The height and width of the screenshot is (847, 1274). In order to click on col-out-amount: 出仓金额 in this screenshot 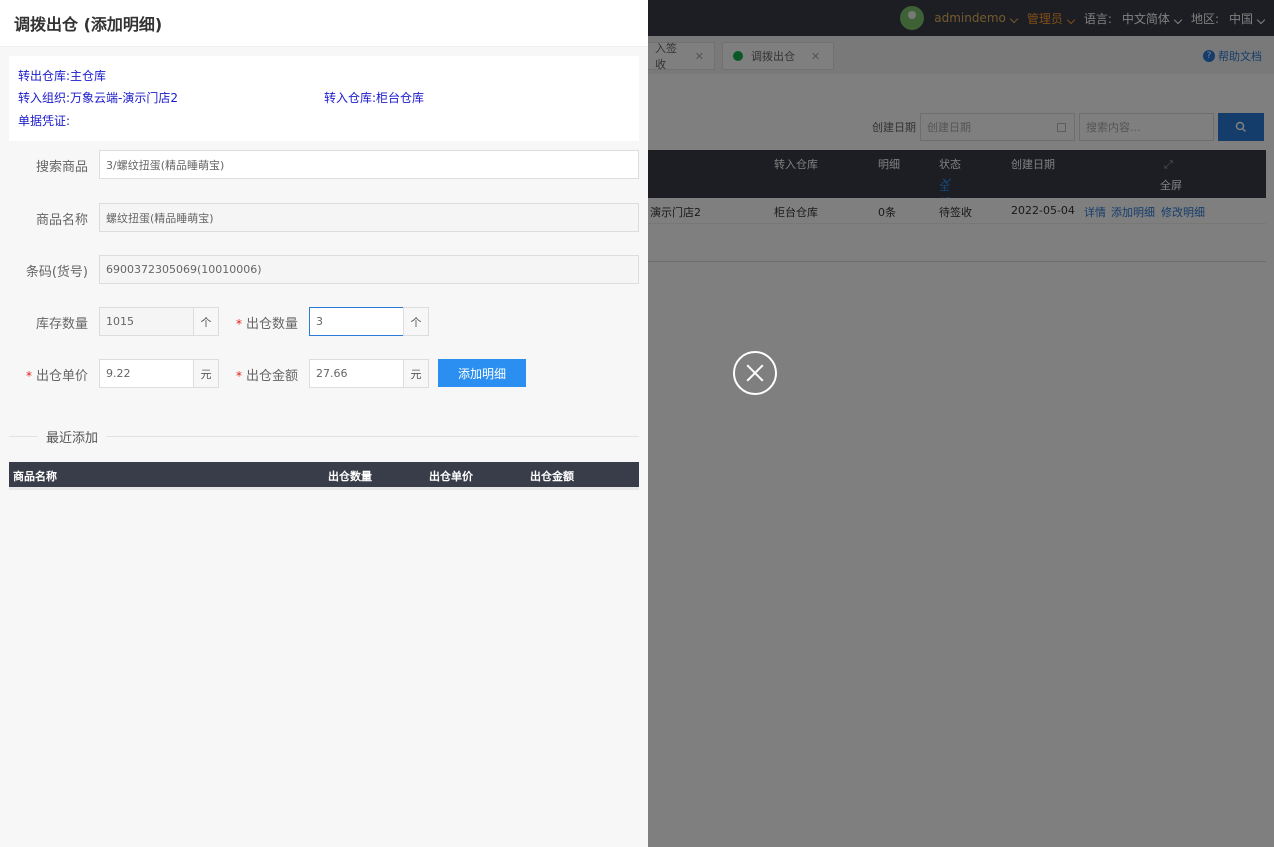, I will do `click(552, 476)`.